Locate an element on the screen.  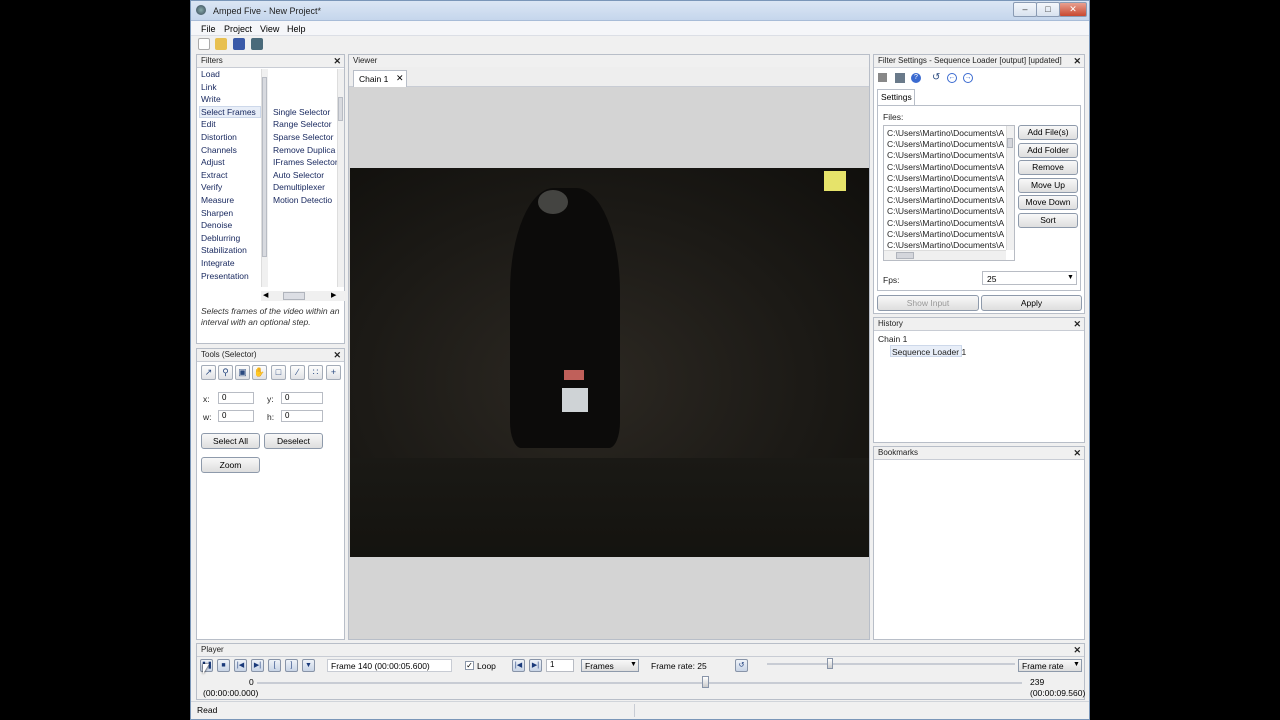
rectangle-tool-icon: □ is located at coordinates (278, 372).